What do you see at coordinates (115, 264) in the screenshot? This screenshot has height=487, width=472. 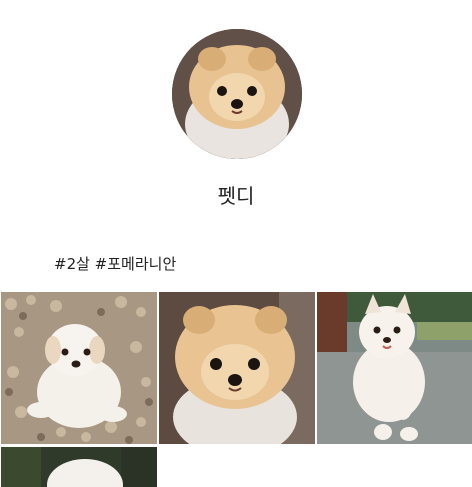 I see `profile-tags: #2살 #포메라니안` at bounding box center [115, 264].